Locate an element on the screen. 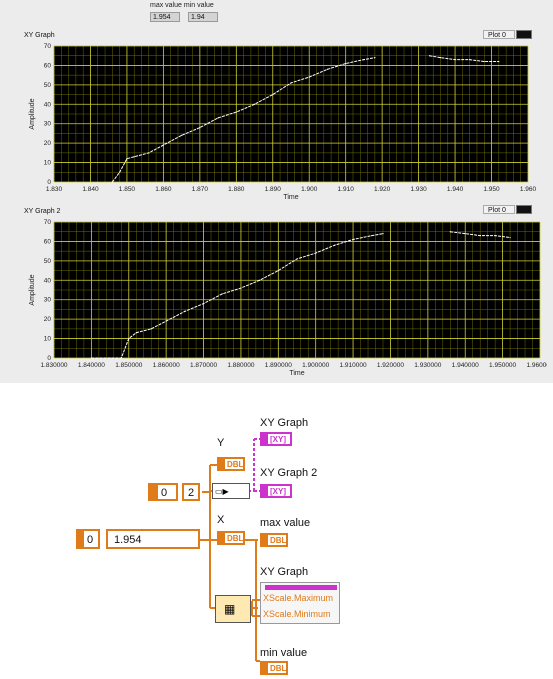 This screenshot has height=679, width=553. min-value-terminal: DBL is located at coordinates (274, 668).